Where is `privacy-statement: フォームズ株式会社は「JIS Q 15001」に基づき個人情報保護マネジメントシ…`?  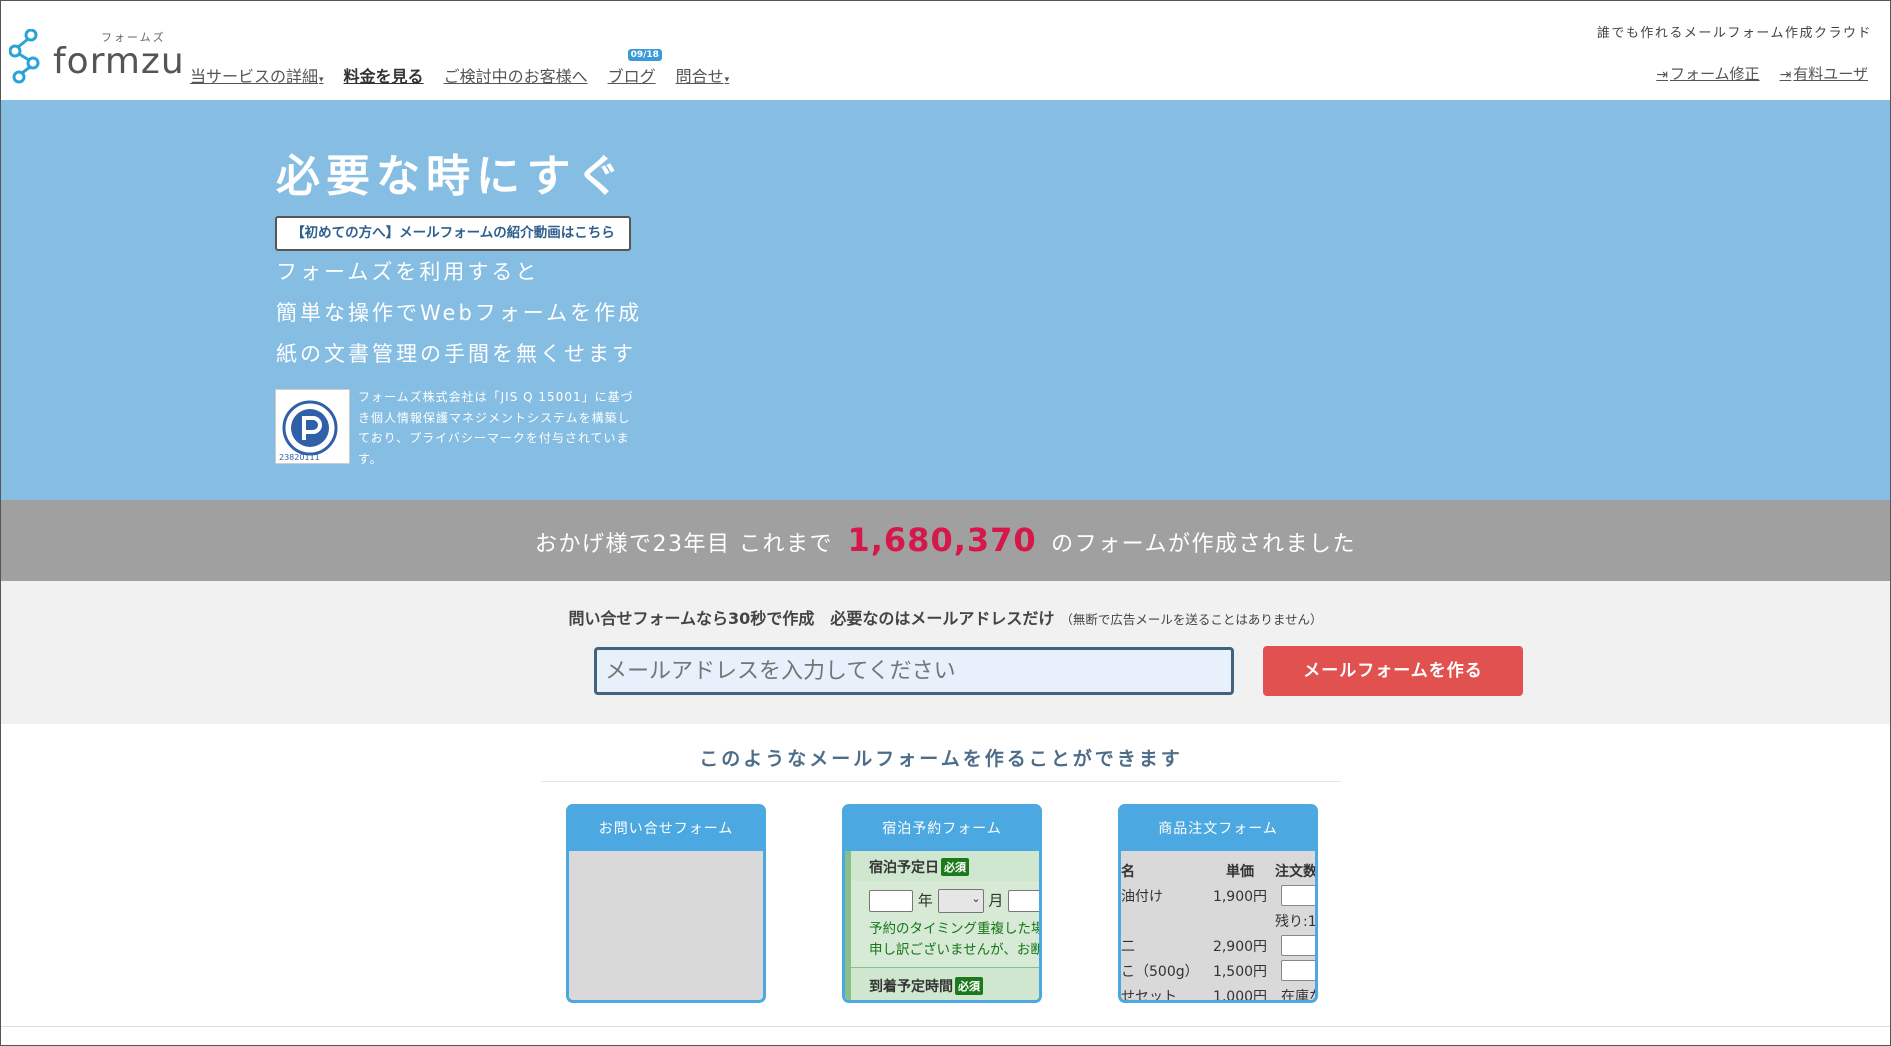 privacy-statement: フォームズ株式会社は「JIS Q 15001」に基づき個人情報保護マネジメントシ… is located at coordinates (496, 428).